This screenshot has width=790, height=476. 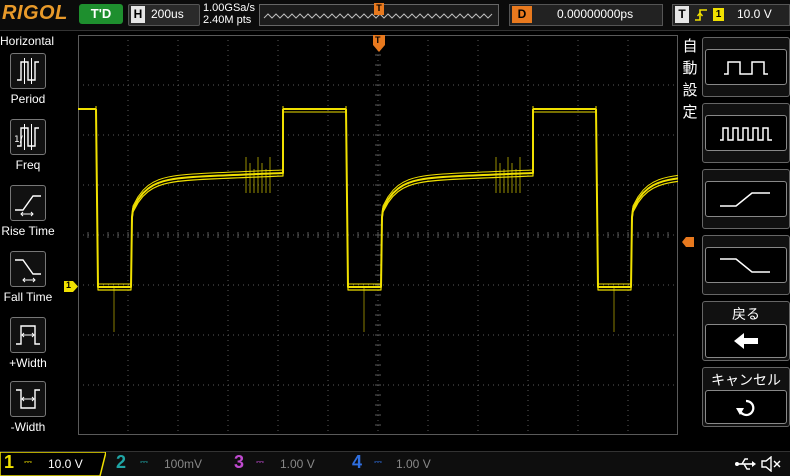 What do you see at coordinates (28, 427) in the screenshot?
I see `measure-negative-width-label: -Width` at bounding box center [28, 427].